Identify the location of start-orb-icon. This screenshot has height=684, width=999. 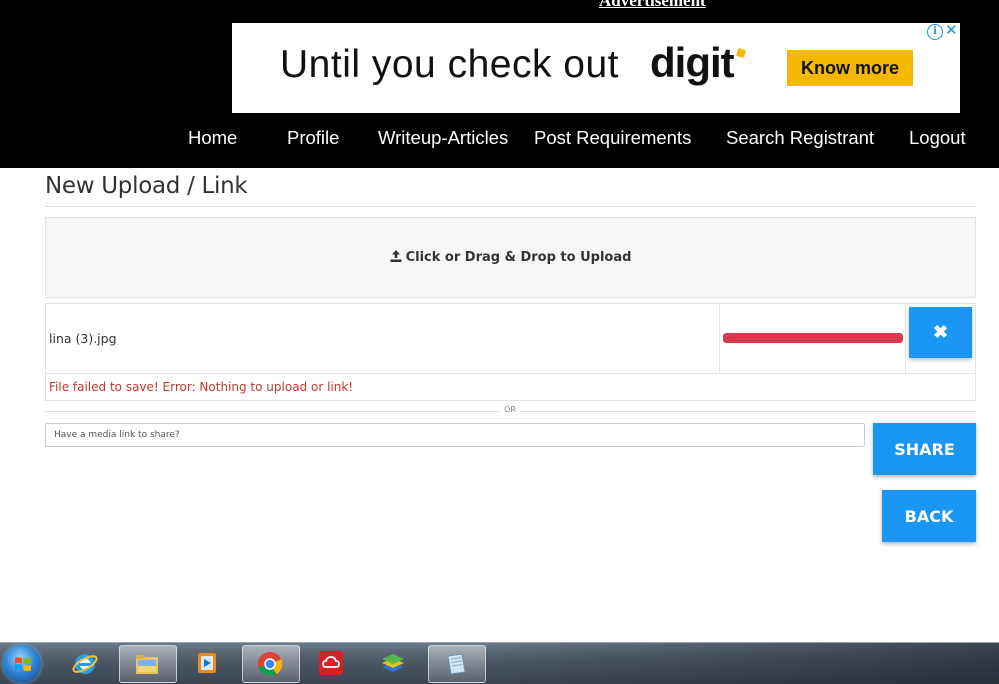
(22, 664).